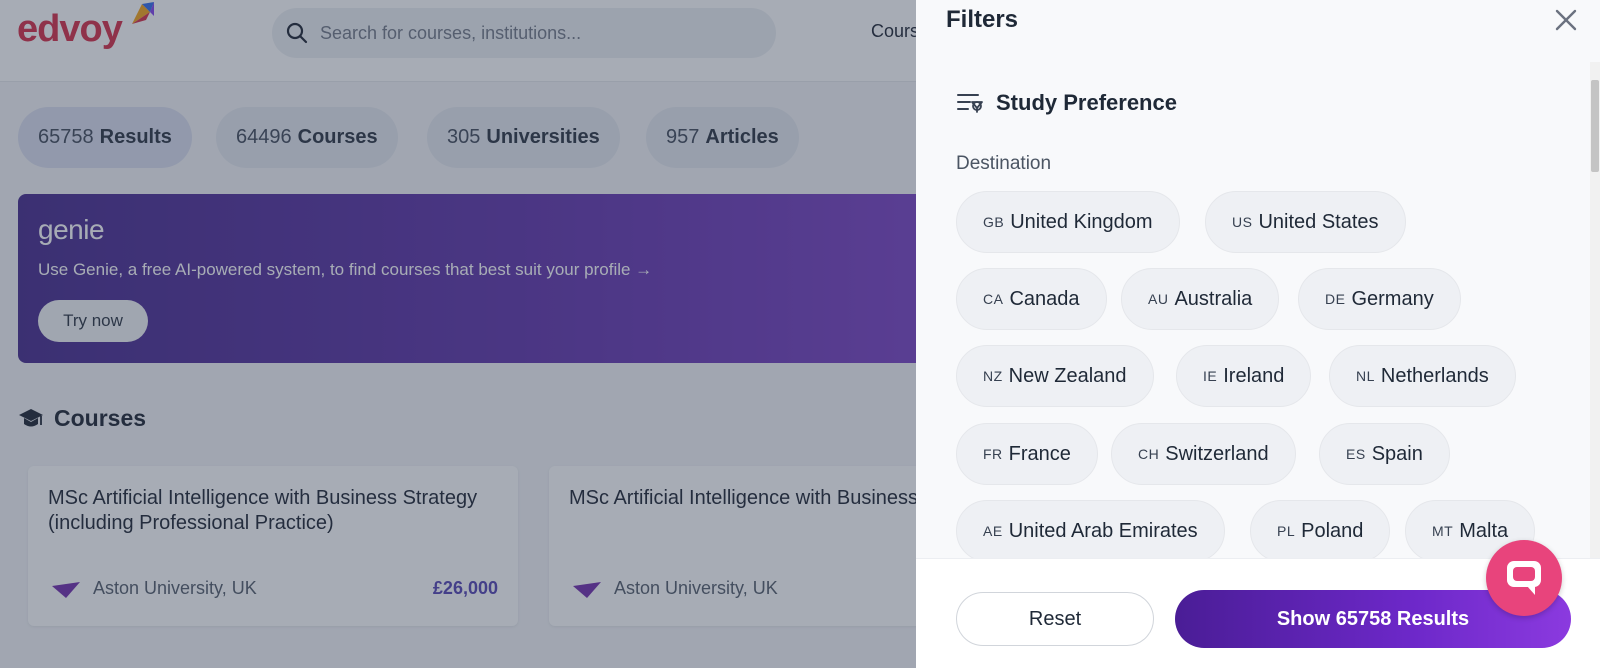  What do you see at coordinates (1158, 299) in the screenshot?
I see `country-code: AU` at bounding box center [1158, 299].